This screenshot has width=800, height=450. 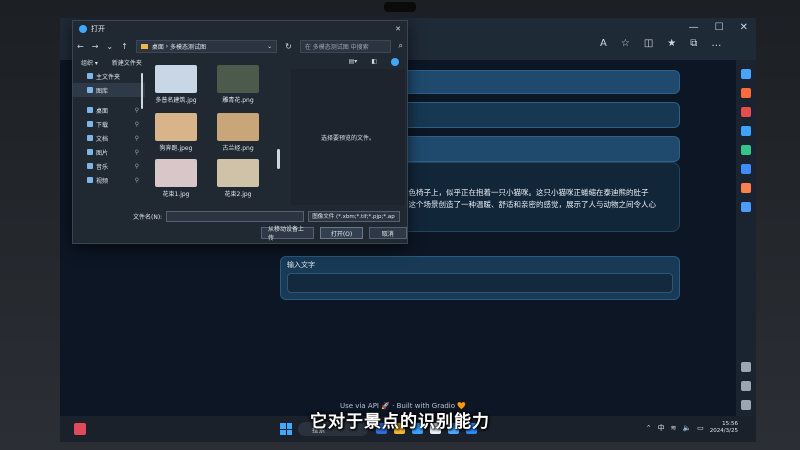 I want to click on text-input-block: 输入文字, so click(x=480, y=278).